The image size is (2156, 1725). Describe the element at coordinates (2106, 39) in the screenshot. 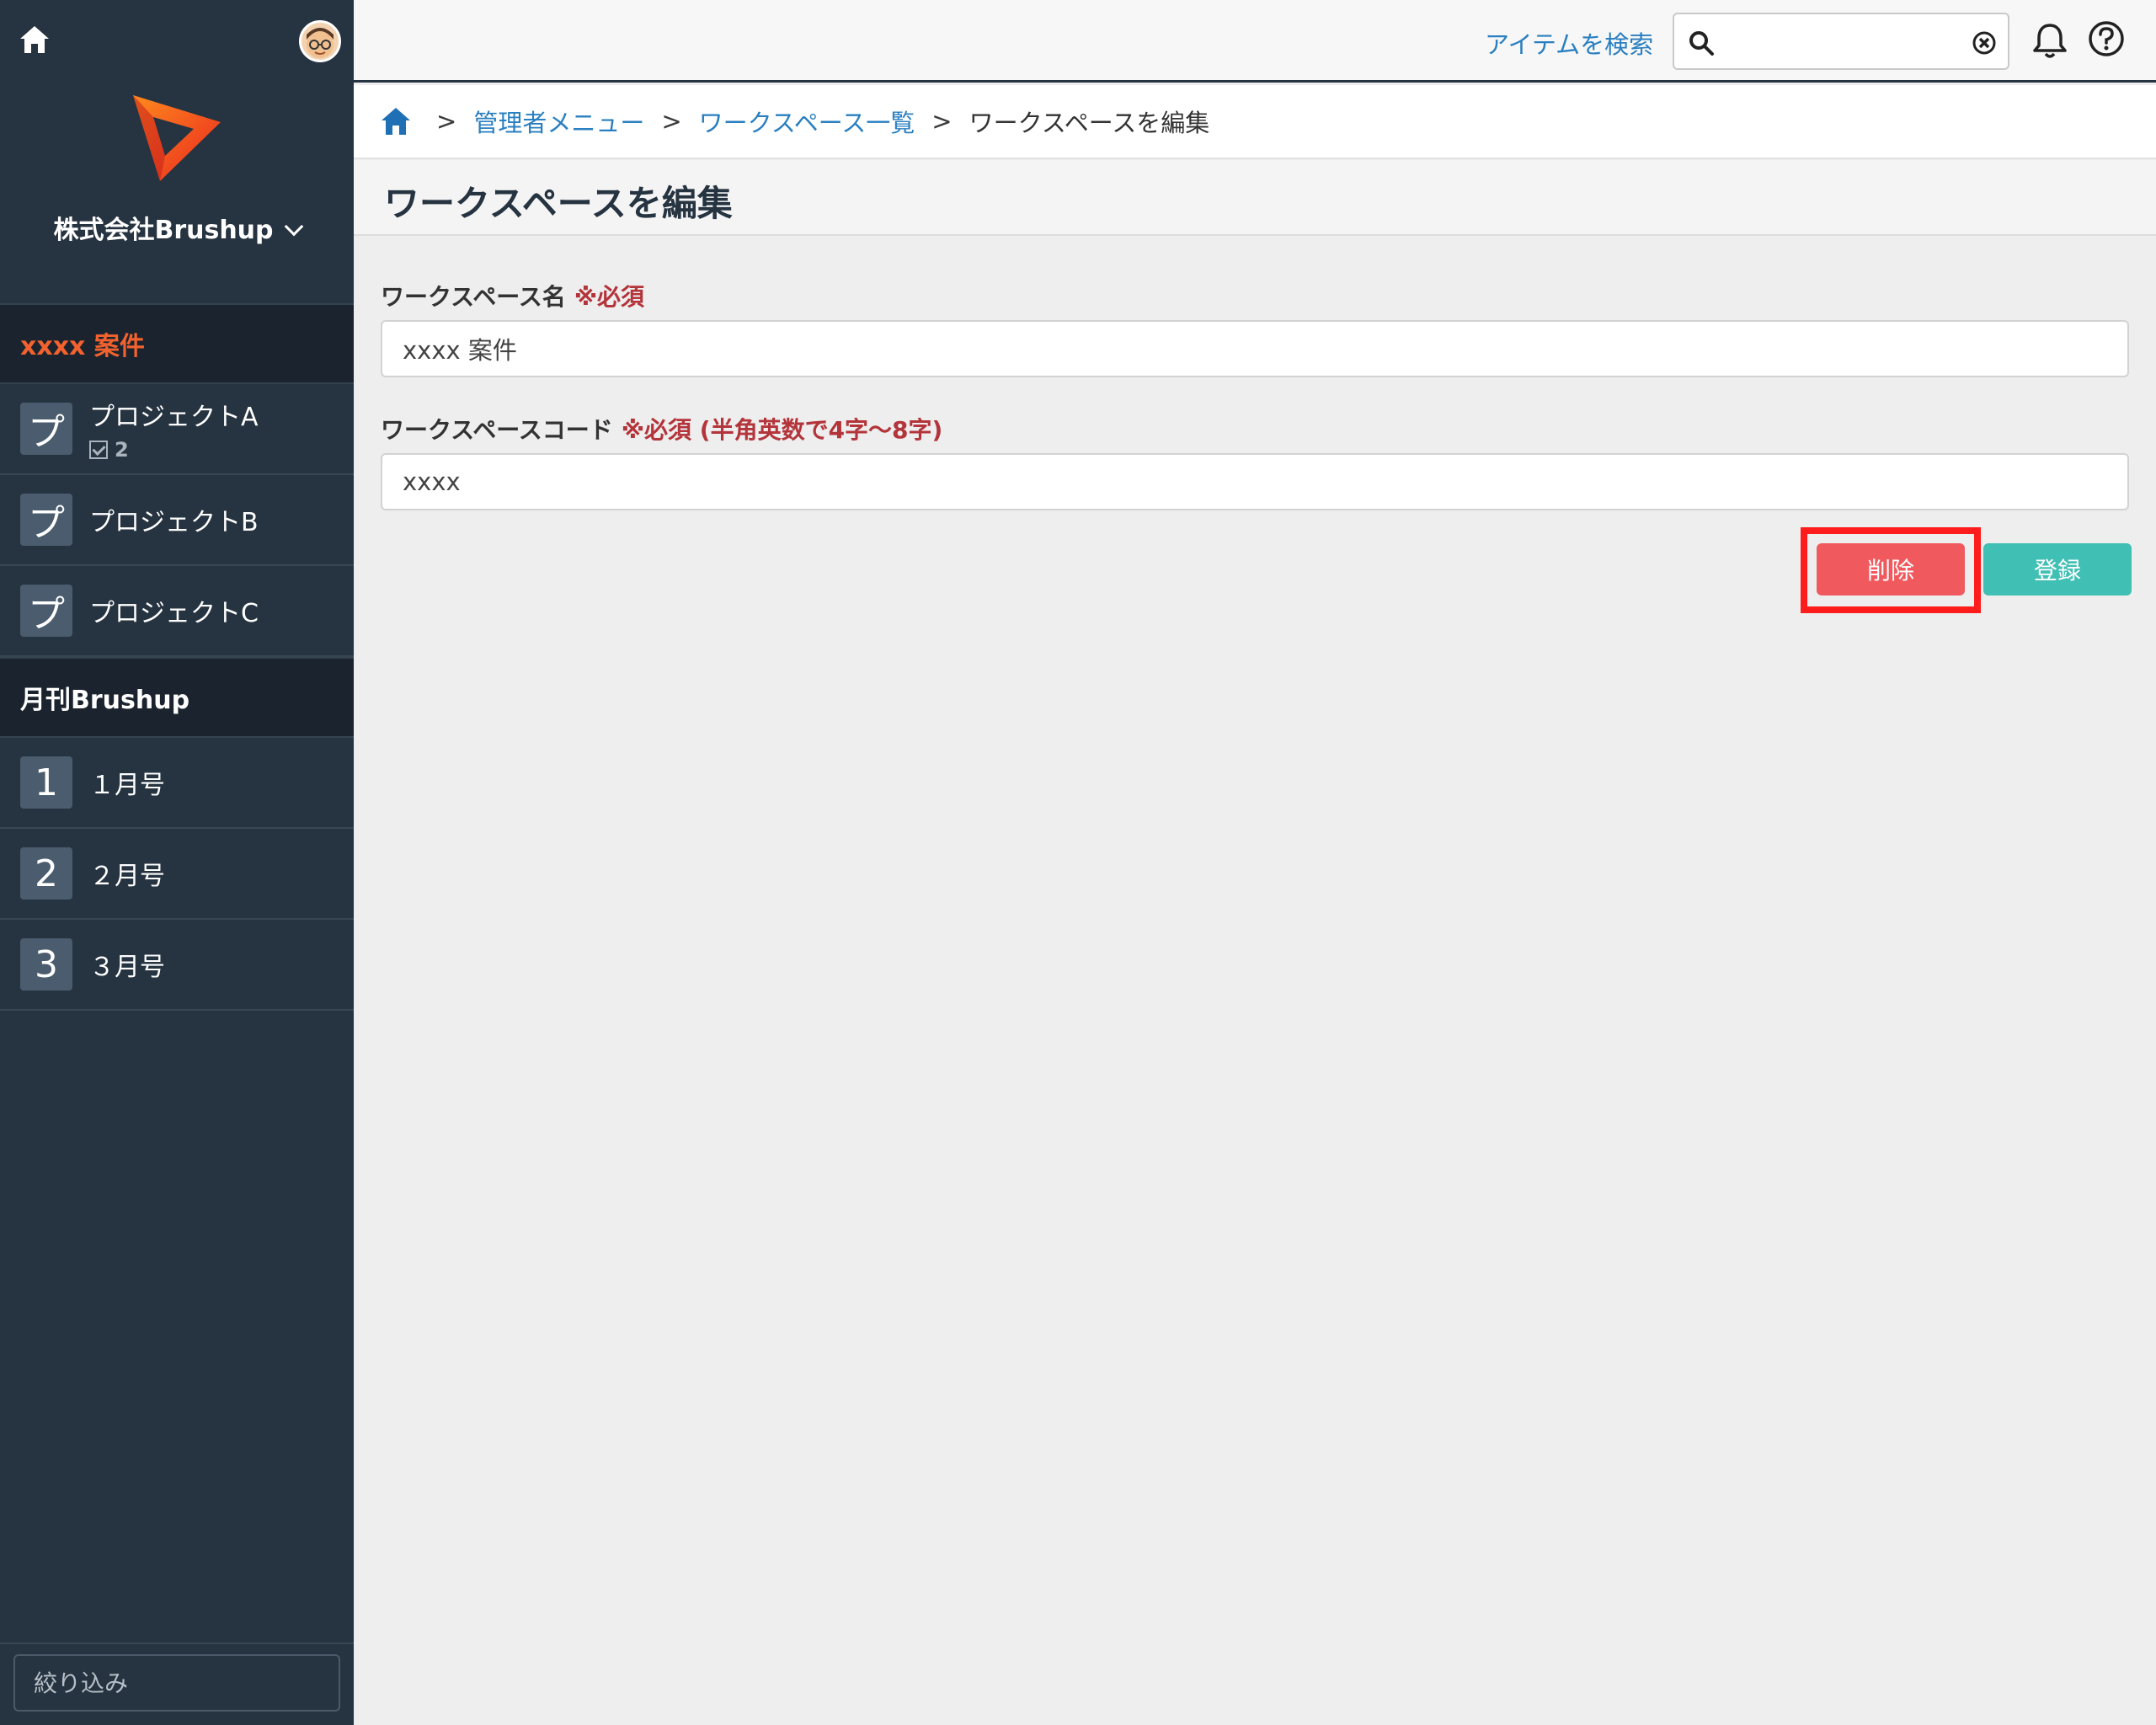

I see `help-icon` at that location.